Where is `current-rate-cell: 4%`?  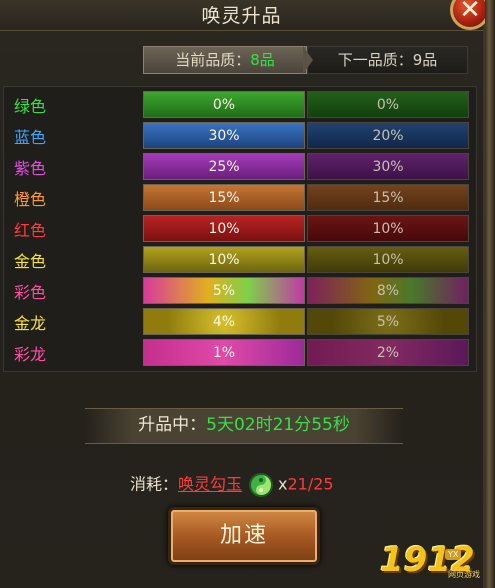
current-rate-cell: 4% is located at coordinates (224, 321).